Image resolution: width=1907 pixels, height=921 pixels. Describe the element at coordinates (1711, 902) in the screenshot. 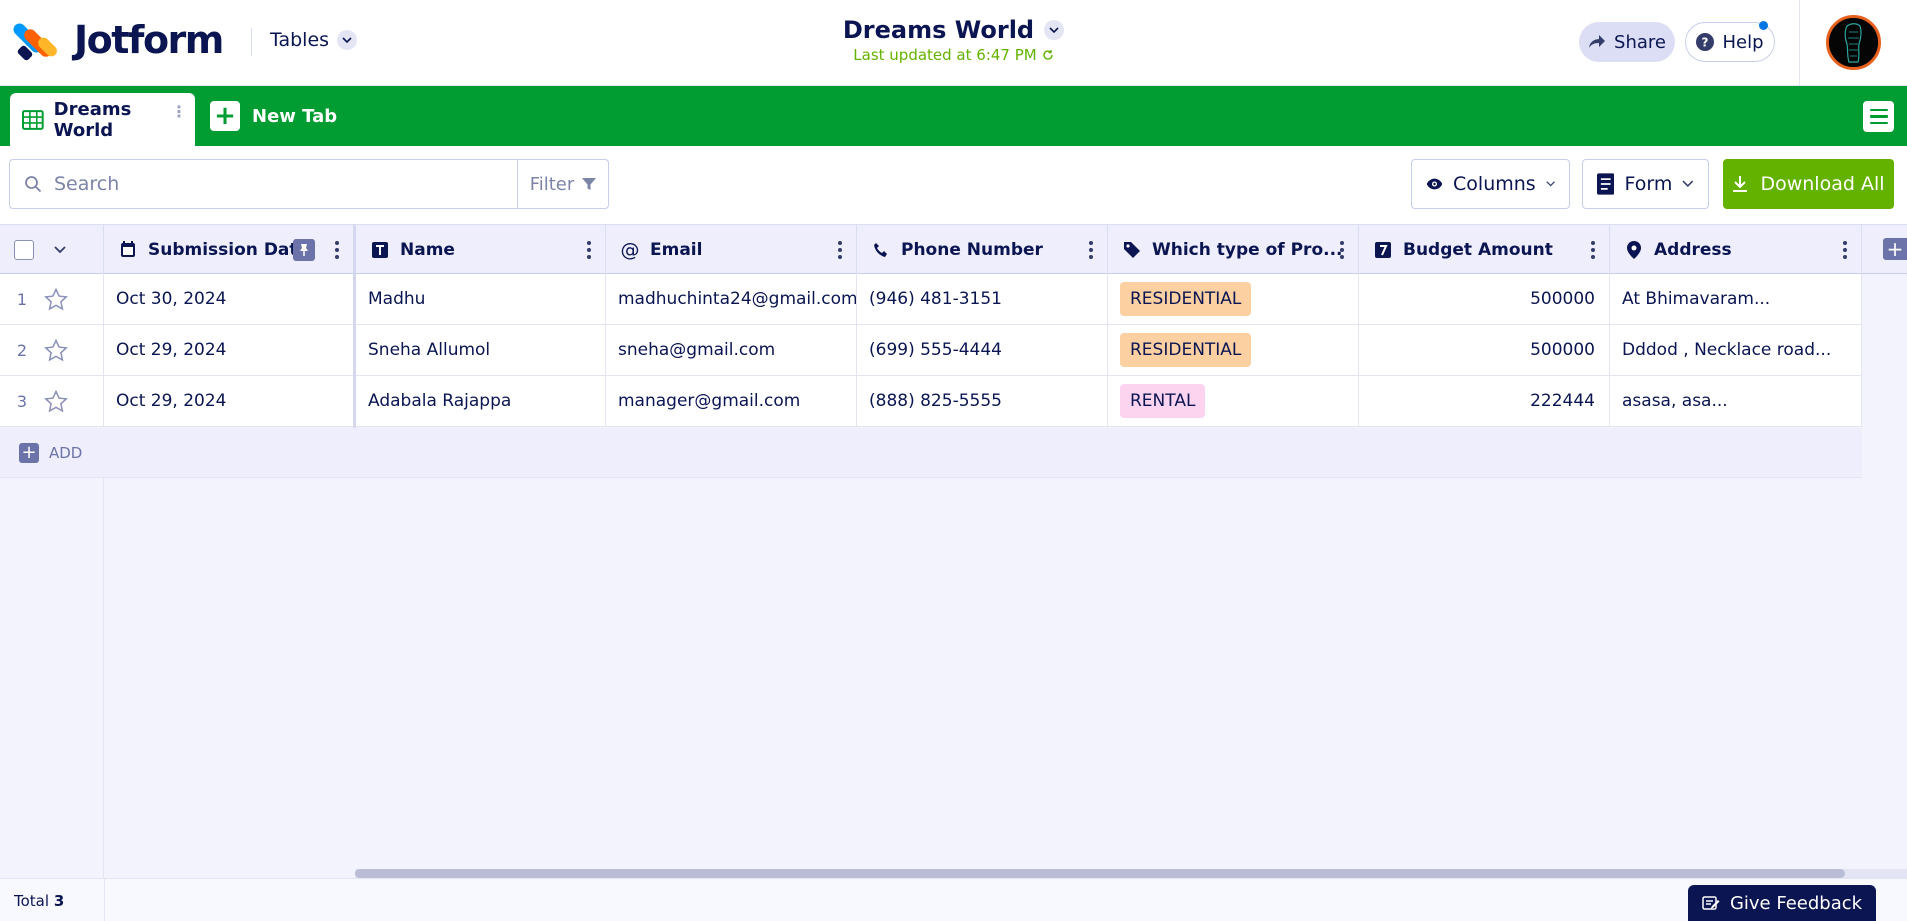

I see `feedback-edit-icon` at that location.